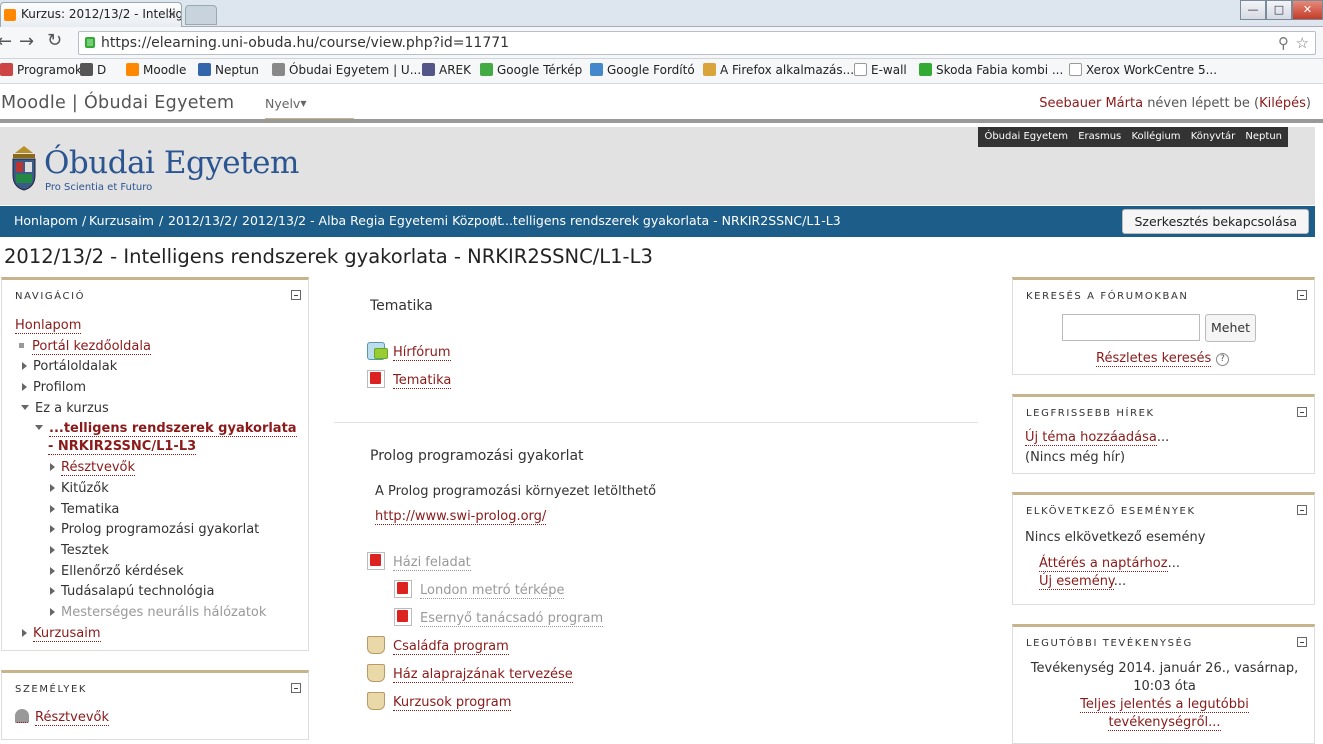 This screenshot has height=744, width=1323. Describe the element at coordinates (1103, 564) in the screenshot. I see `go-to-calendar-link: Áttérés a naptárhoz` at that location.